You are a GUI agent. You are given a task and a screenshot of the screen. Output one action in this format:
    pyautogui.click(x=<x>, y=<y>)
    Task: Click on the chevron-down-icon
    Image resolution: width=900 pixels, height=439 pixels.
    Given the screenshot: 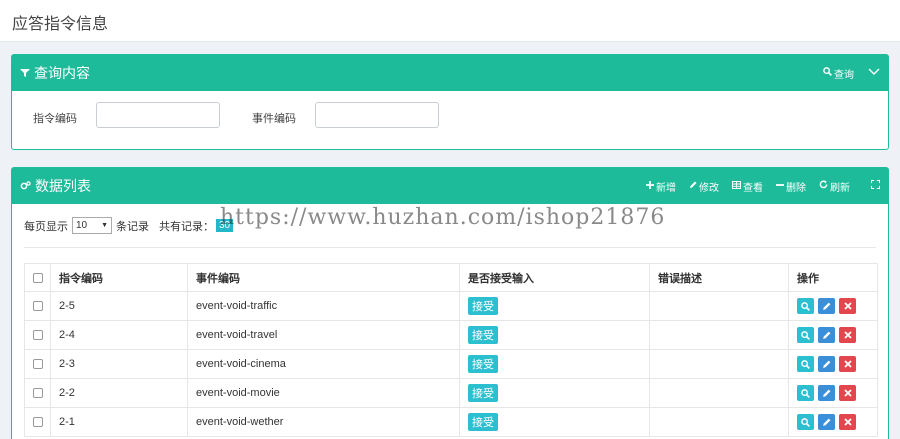 What is the action you would take?
    pyautogui.click(x=874, y=73)
    